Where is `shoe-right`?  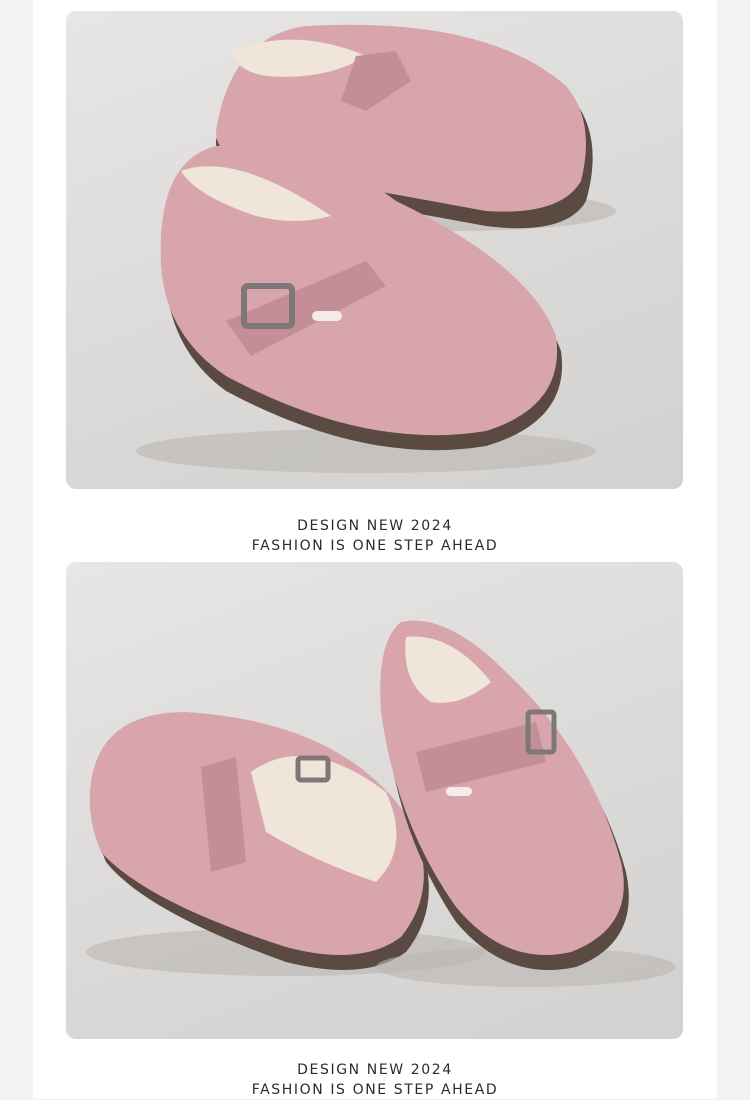
shoe-right is located at coordinates (526, 803).